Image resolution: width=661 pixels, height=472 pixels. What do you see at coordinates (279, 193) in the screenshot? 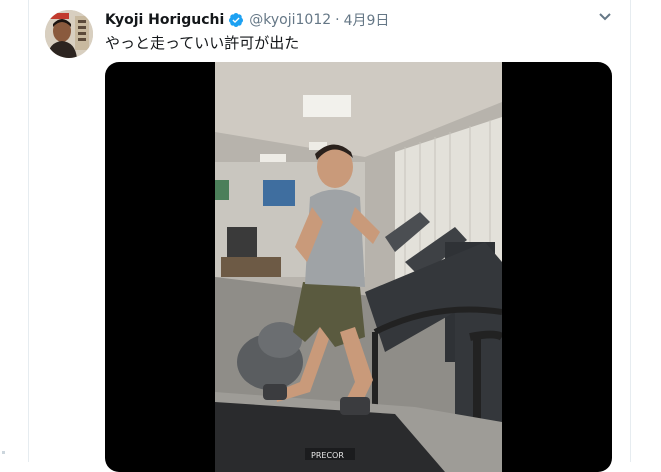
I see `wall-poster` at bounding box center [279, 193].